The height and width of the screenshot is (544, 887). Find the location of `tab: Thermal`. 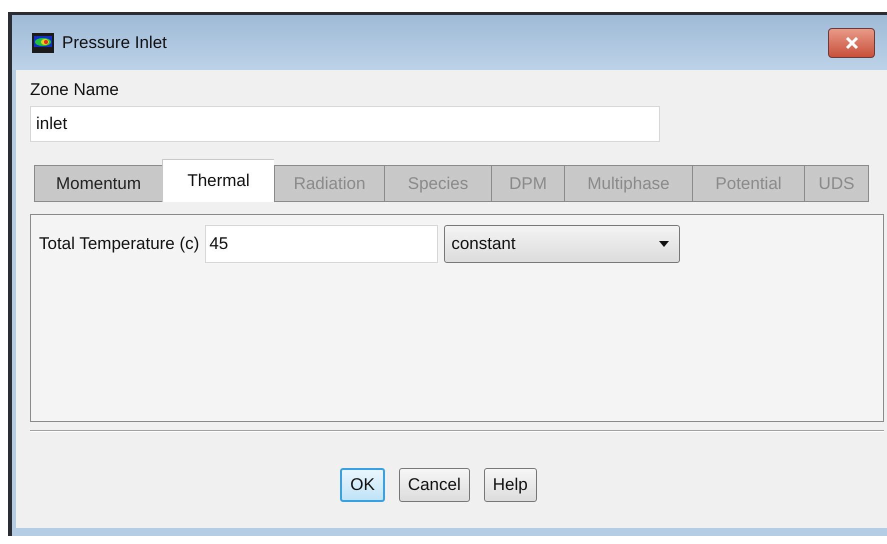

tab: Thermal is located at coordinates (218, 180).